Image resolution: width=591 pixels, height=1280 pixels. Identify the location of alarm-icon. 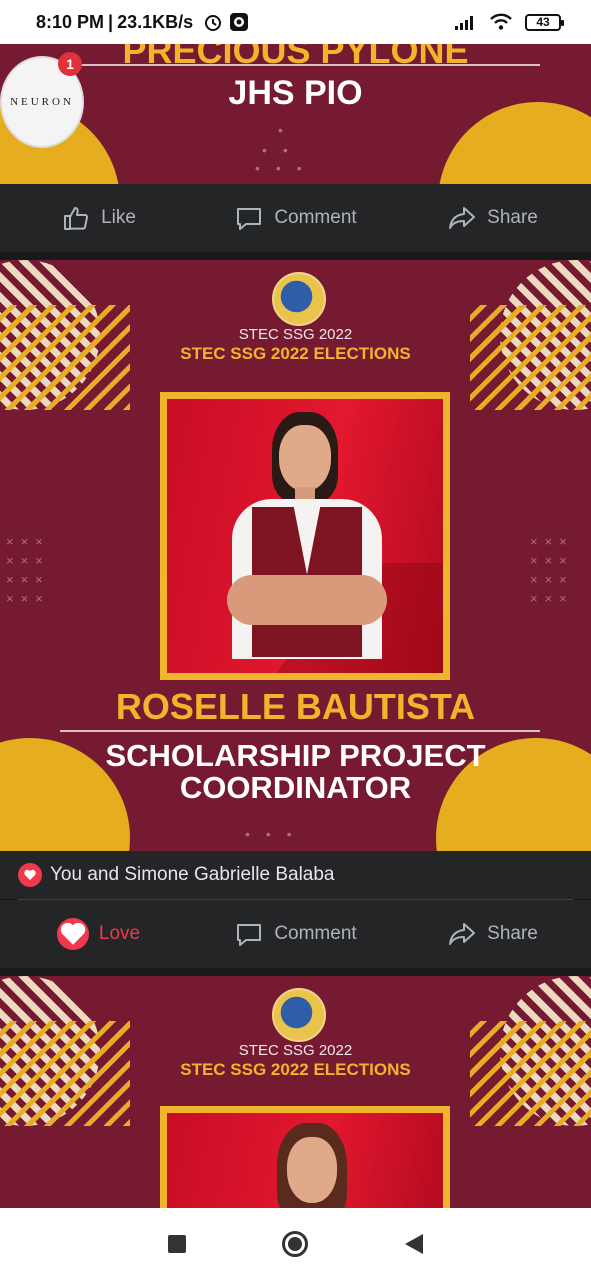
(213, 23).